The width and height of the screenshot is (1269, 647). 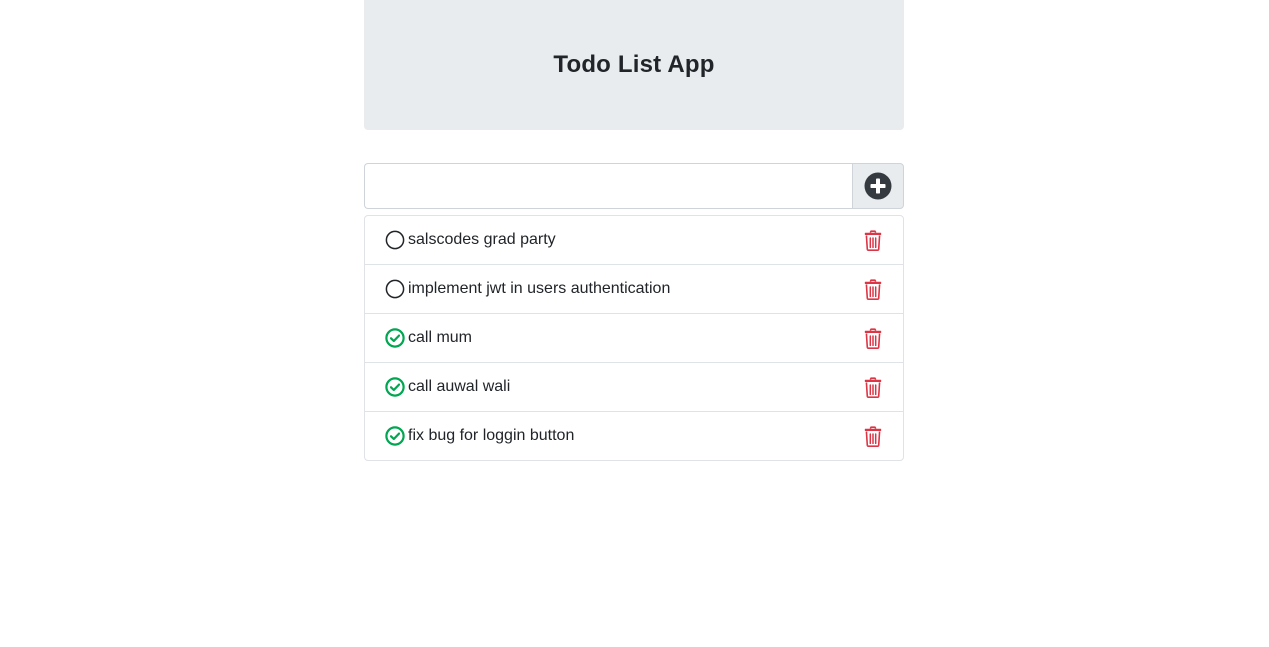 I want to click on todo-item: call mum, so click(x=634, y=337).